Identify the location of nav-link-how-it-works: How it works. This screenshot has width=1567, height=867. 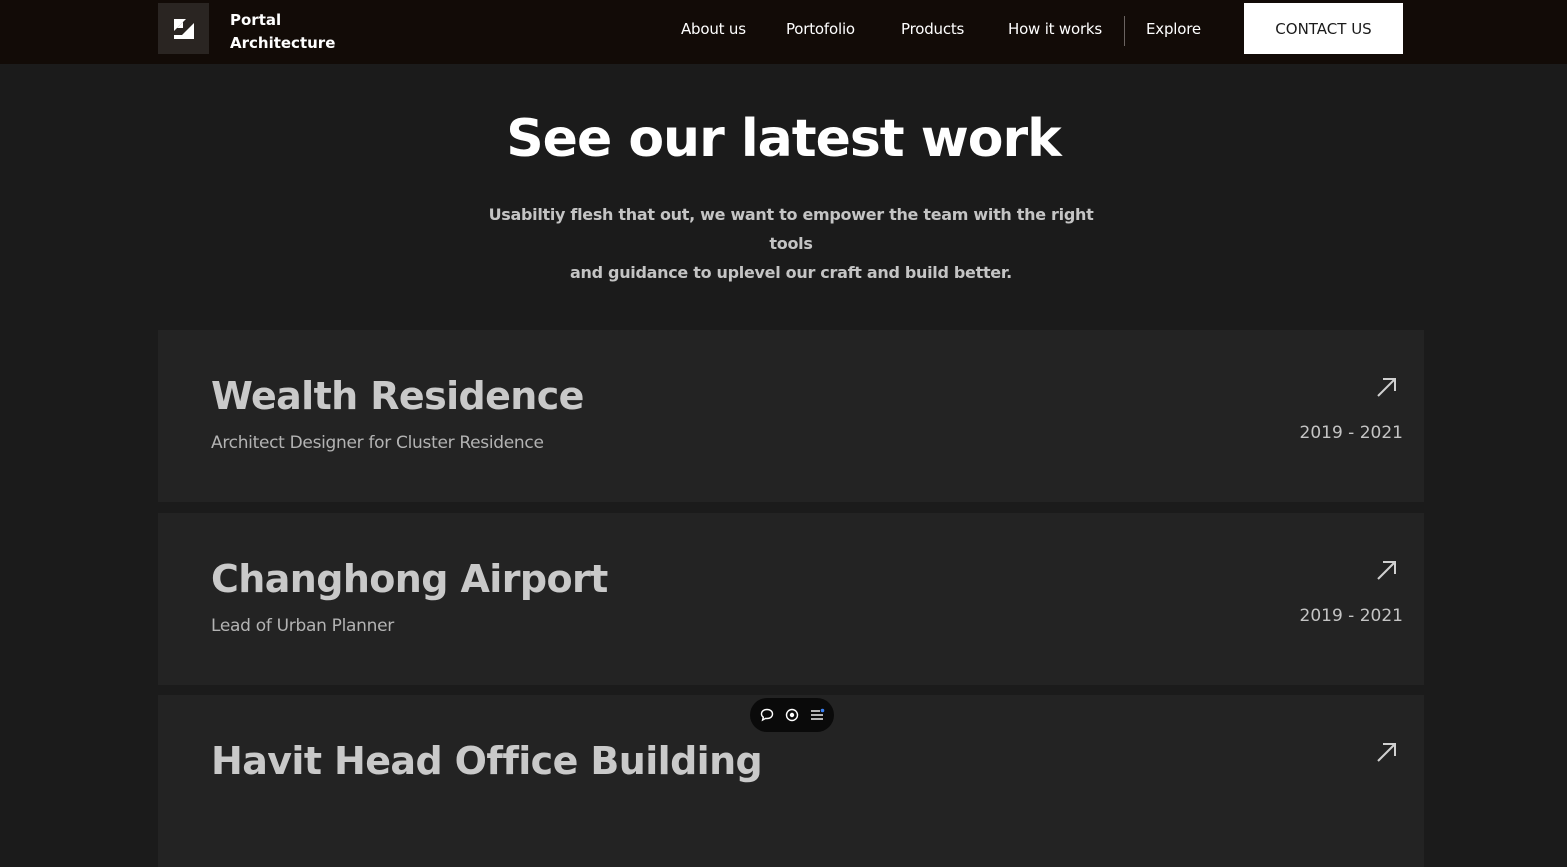
(1055, 29).